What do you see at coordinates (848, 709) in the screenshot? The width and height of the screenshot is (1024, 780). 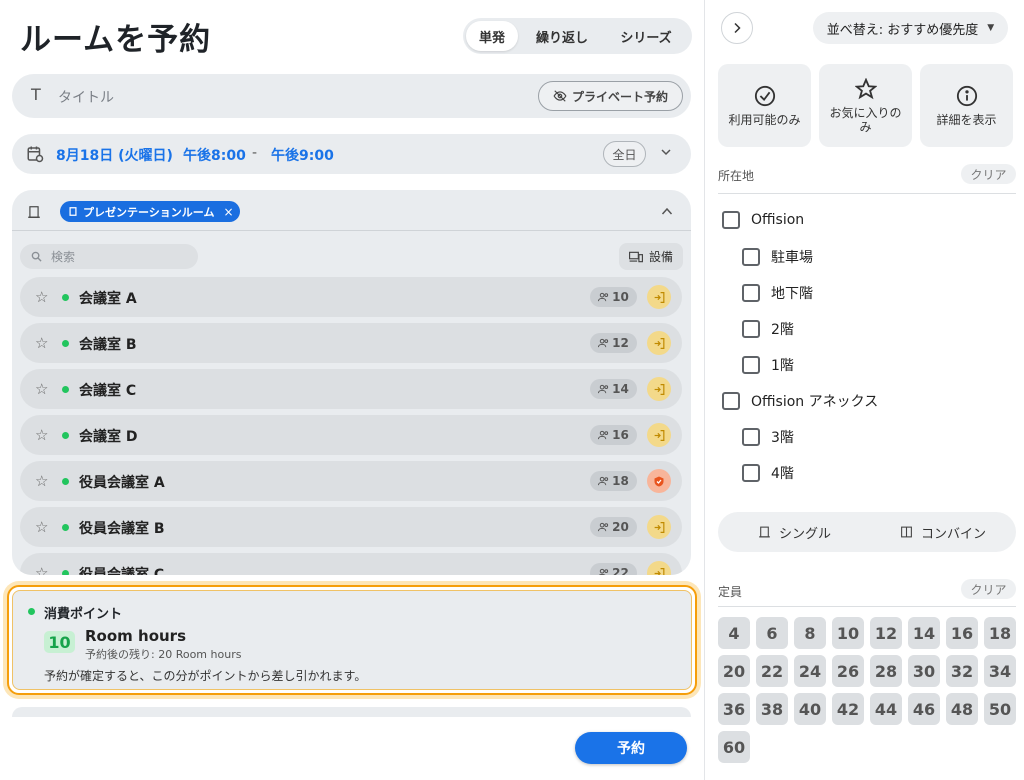 I see `capacity-option: 42` at bounding box center [848, 709].